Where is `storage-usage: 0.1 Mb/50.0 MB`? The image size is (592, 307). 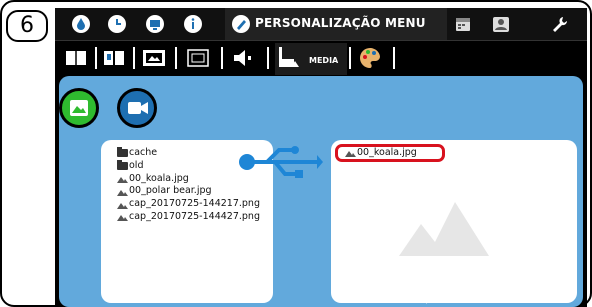 storage-usage: 0.1 Mb/50.0 MB is located at coordinates (430, 300).